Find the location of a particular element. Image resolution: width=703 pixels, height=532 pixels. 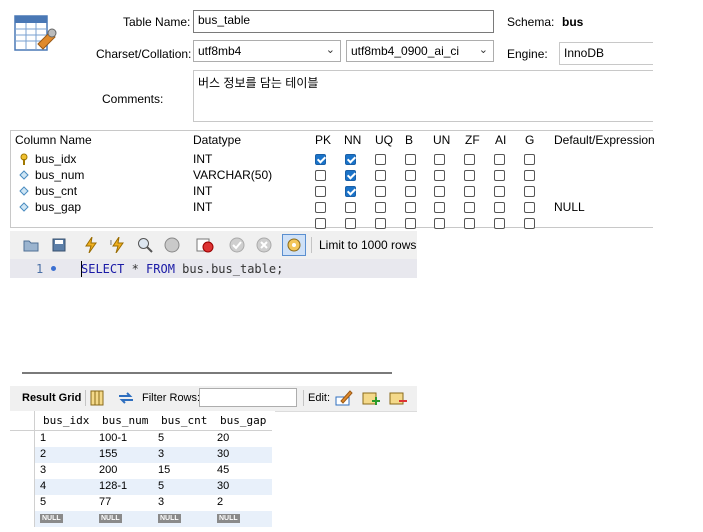

result-cell: 15 is located at coordinates (164, 470).